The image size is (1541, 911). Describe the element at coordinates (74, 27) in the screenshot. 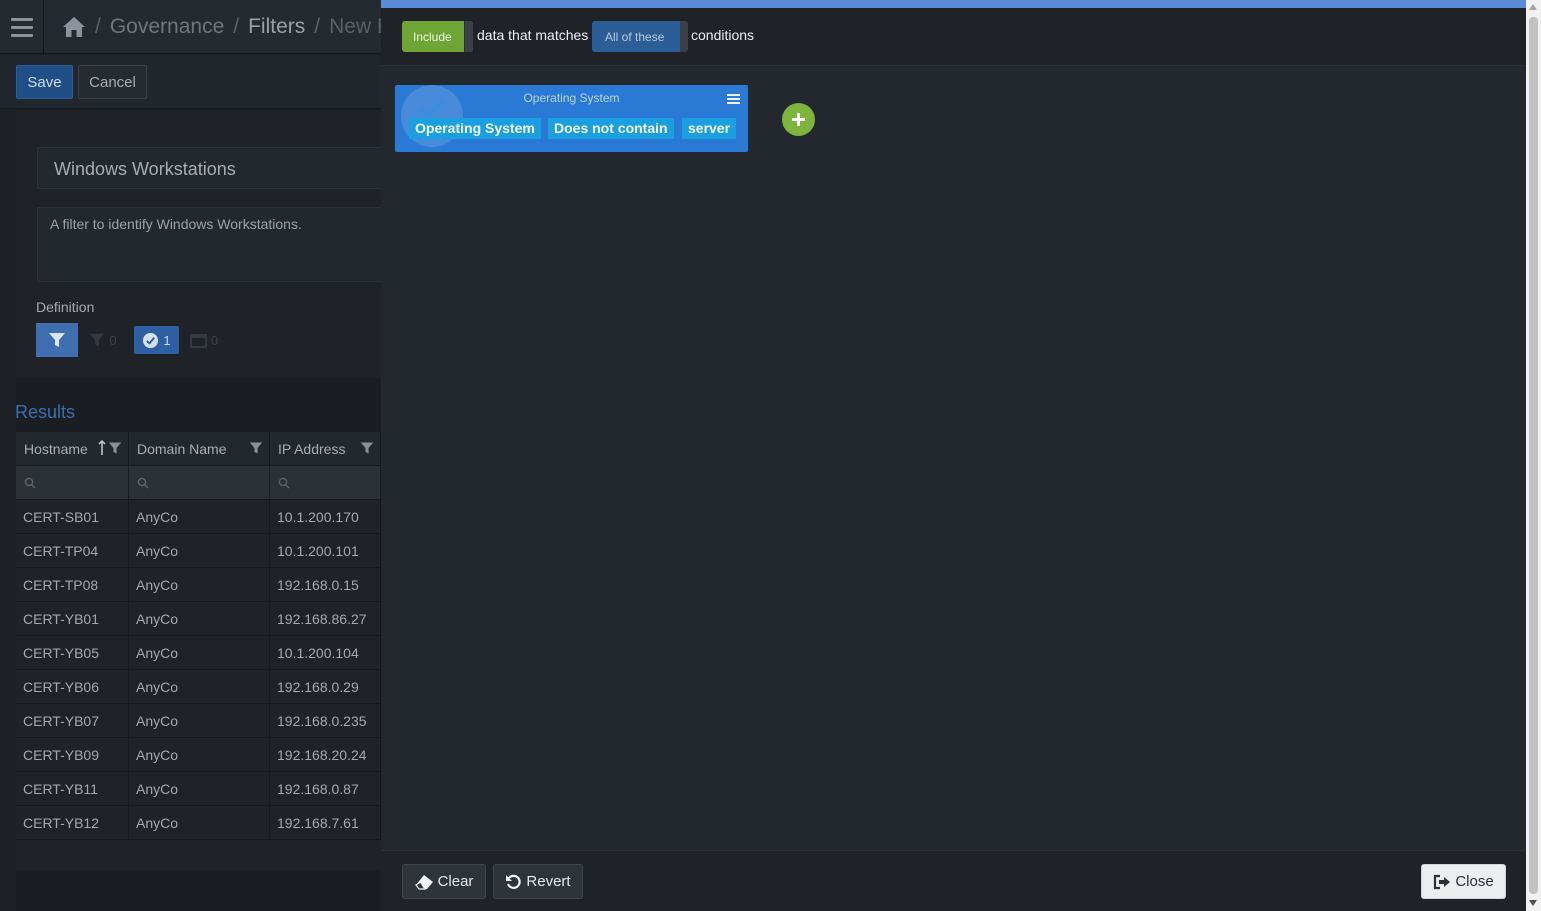

I see `home-icon` at that location.